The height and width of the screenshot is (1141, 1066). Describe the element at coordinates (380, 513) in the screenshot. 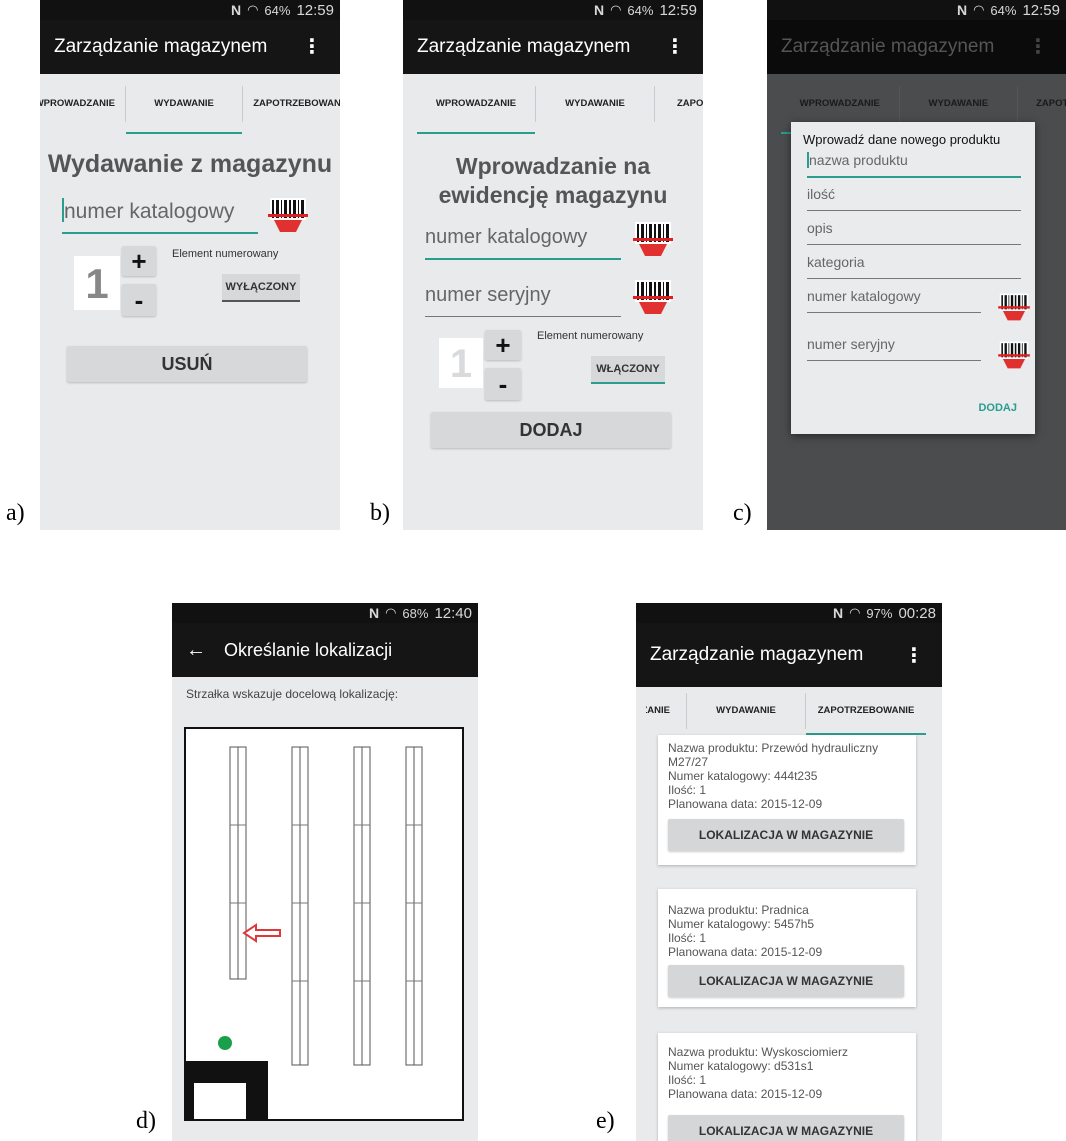

I see `panel-label-b: b)` at that location.